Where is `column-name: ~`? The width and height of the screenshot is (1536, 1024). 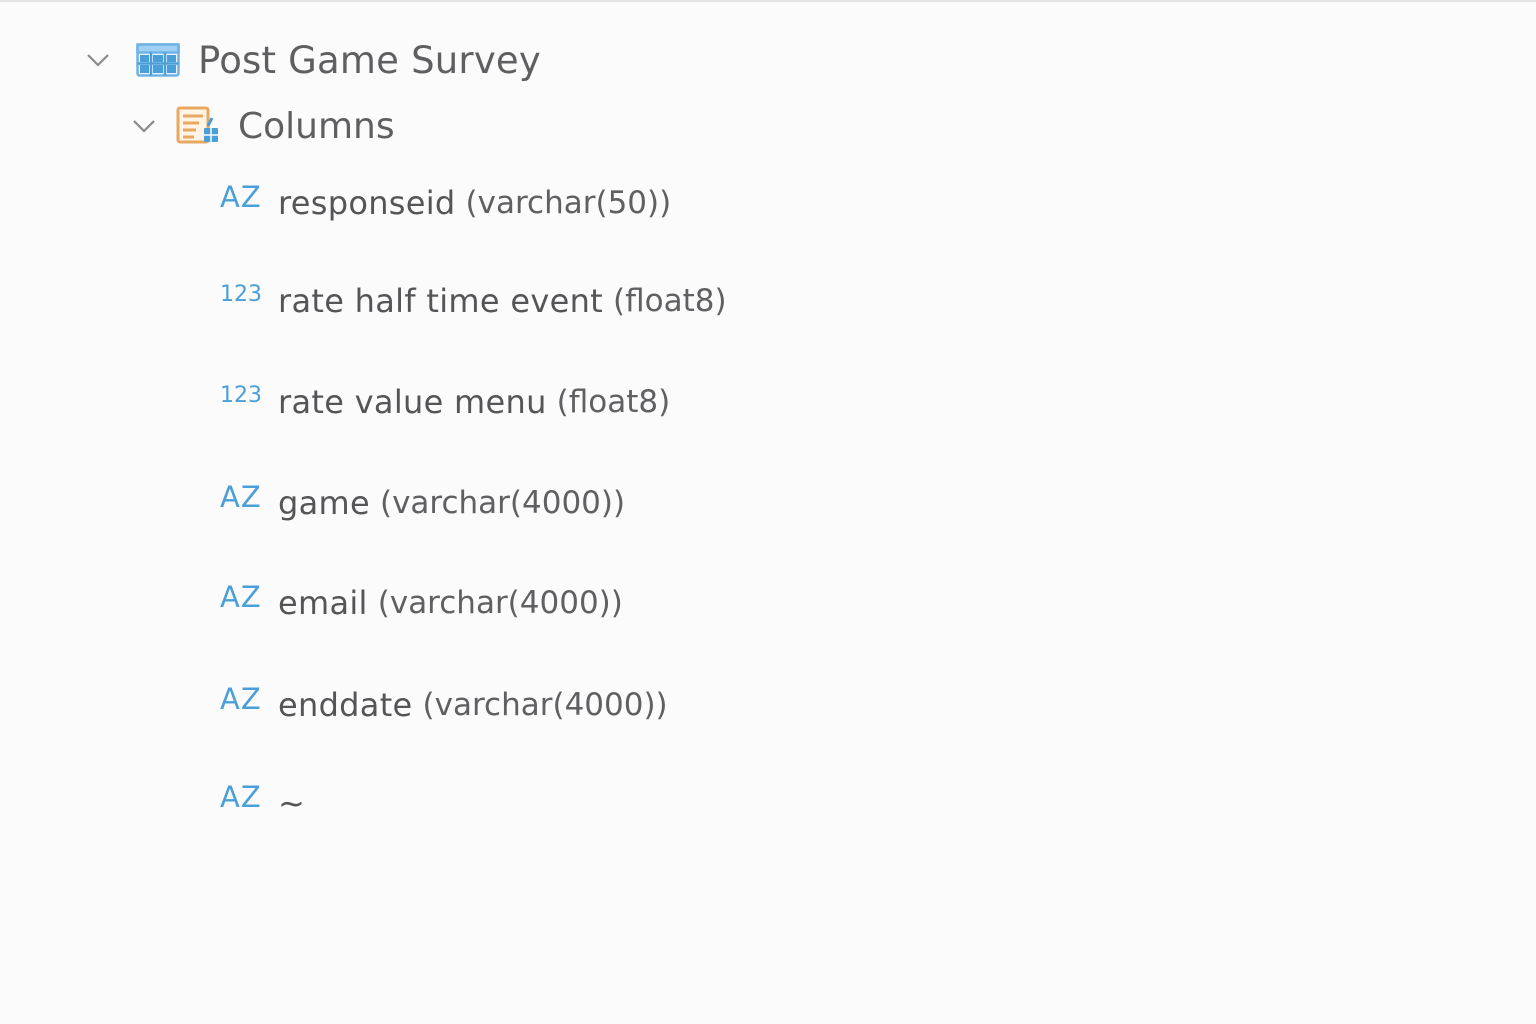 column-name: ~ is located at coordinates (292, 803).